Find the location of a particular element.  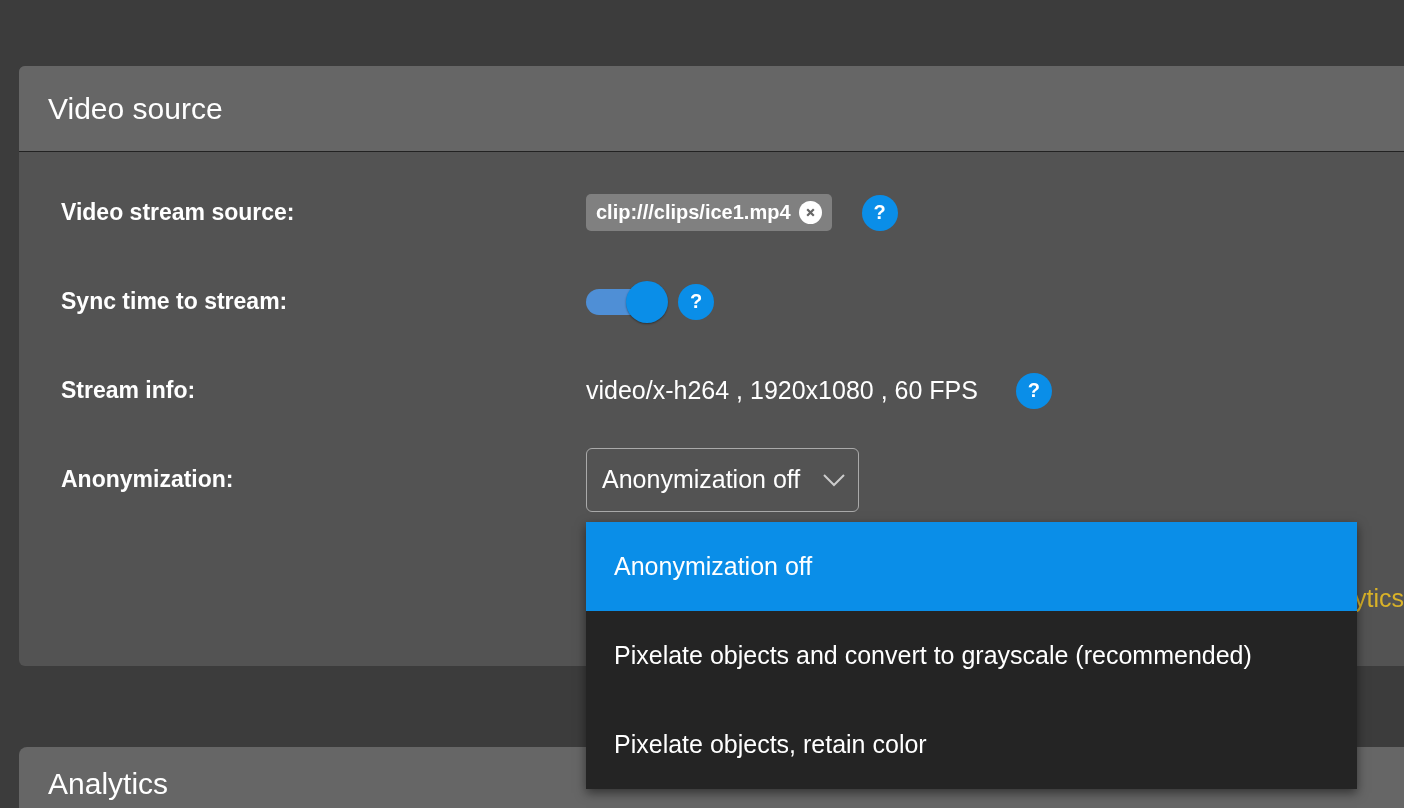

field-label: Anonymization: is located at coordinates (148, 479).